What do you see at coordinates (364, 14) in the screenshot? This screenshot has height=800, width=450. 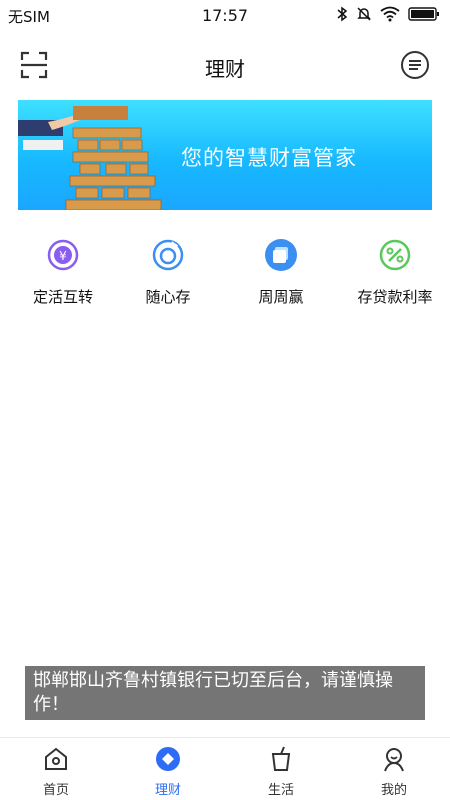 I see `mute-bell-icon` at bounding box center [364, 14].